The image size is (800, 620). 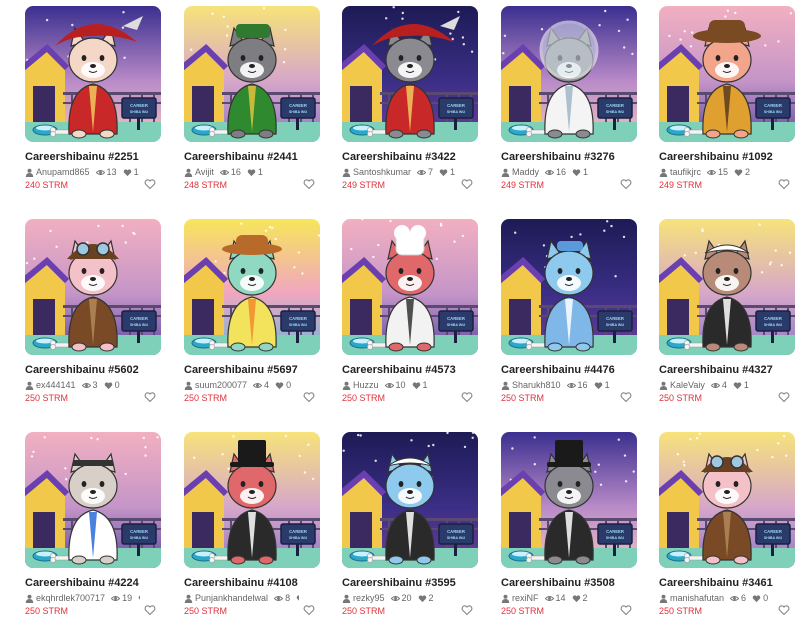 What do you see at coordinates (412, 370) in the screenshot?
I see `nft-title: Careershibainu #4573` at bounding box center [412, 370].